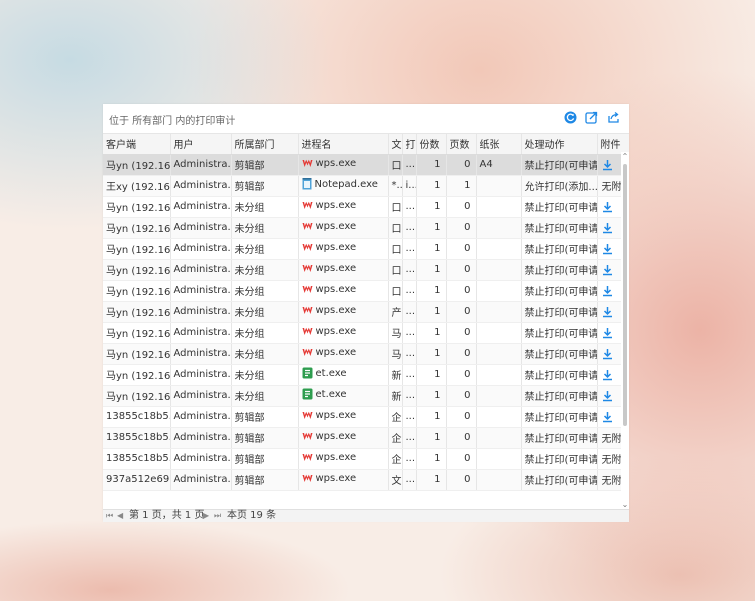  I want to click on column-header-copies: 份数, so click(431, 144).